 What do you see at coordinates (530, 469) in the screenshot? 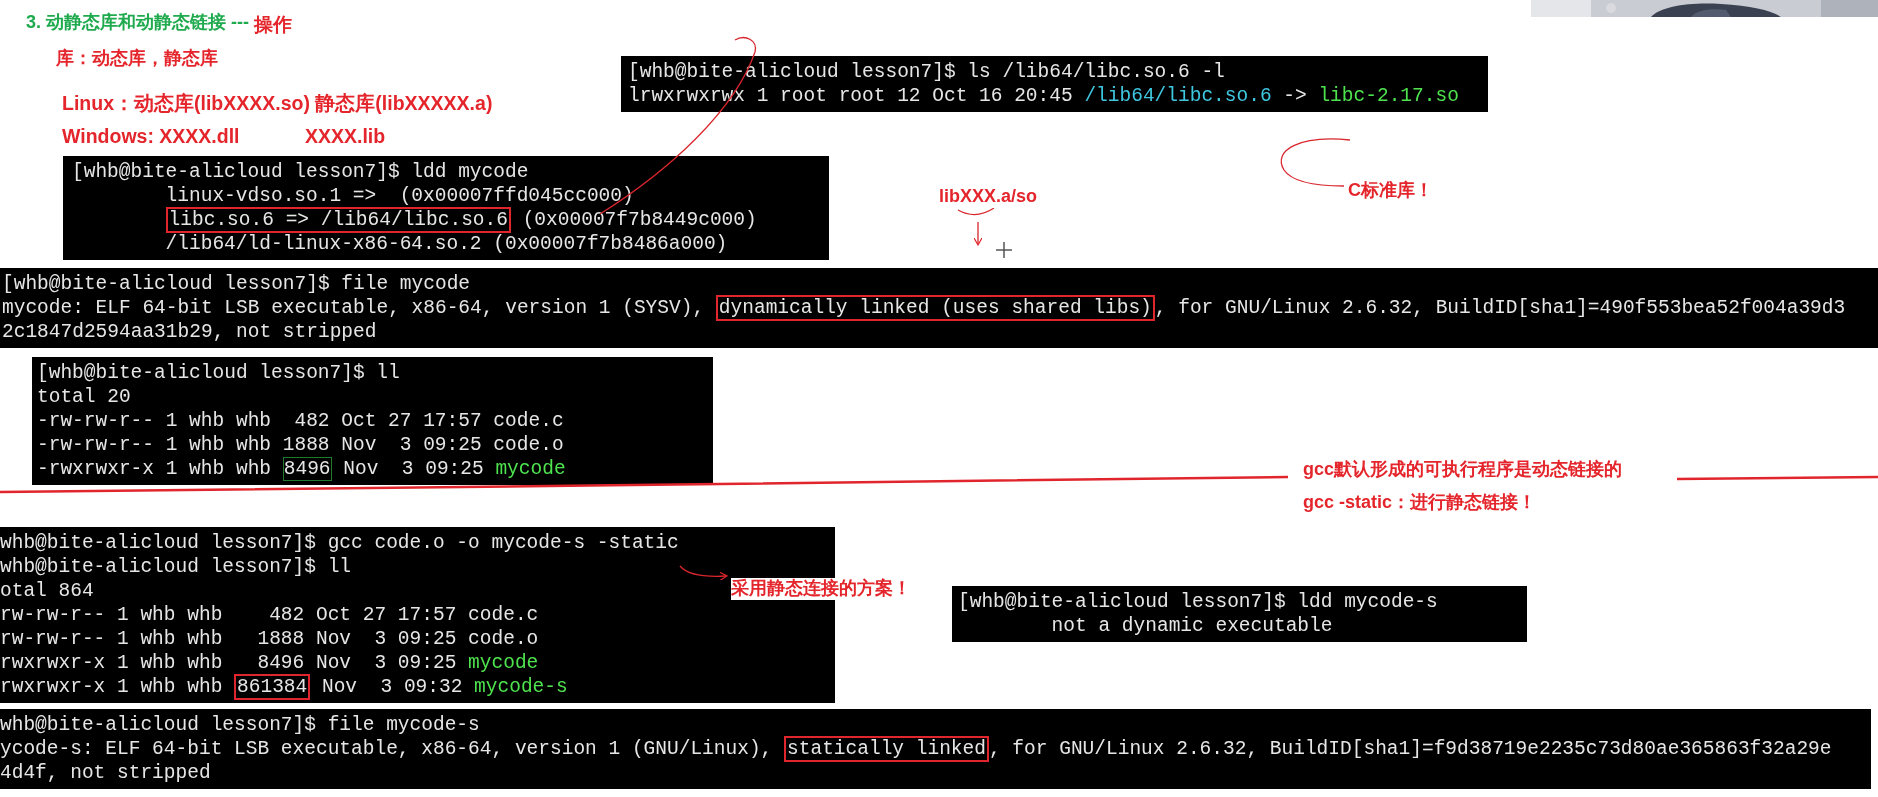
I see `terminal-text: mycode` at bounding box center [530, 469].